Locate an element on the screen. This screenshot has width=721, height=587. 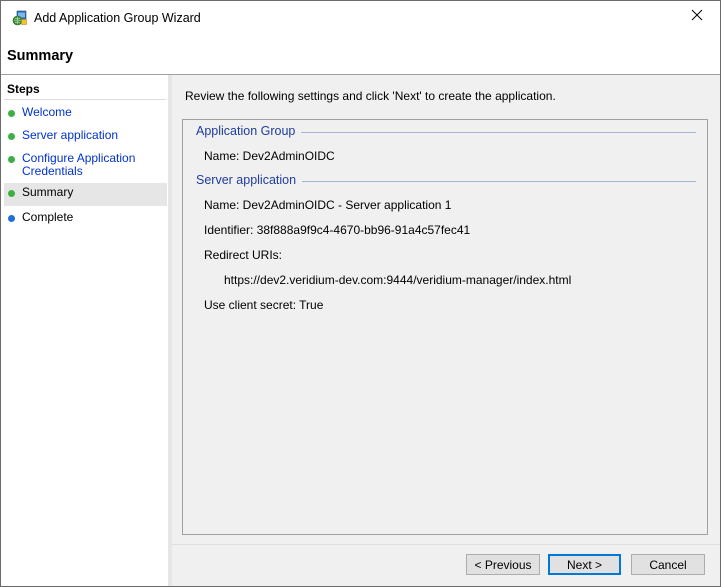
close-button is located at coordinates (697, 16).